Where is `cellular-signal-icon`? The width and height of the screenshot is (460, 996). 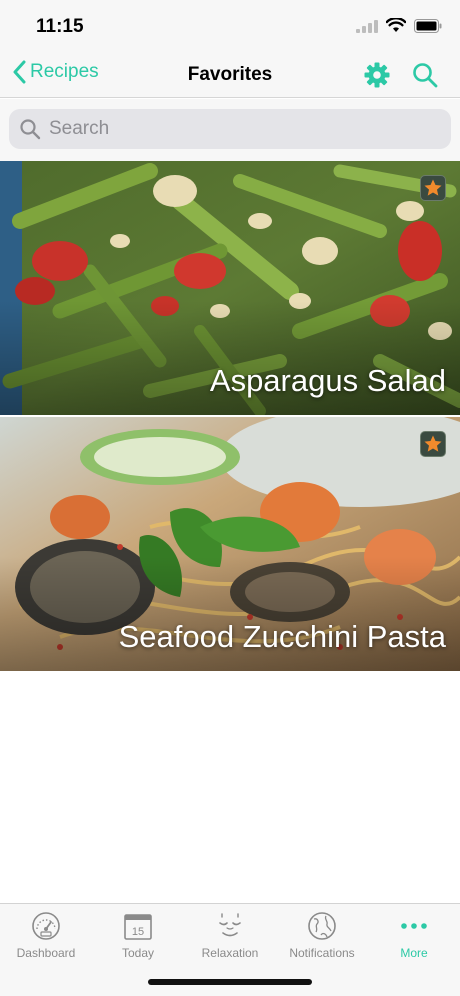
cellular-signal-icon is located at coordinates (367, 26).